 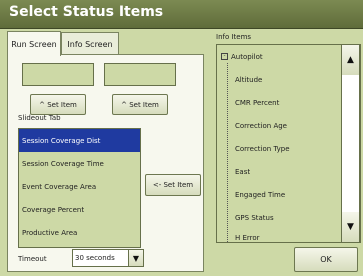 What do you see at coordinates (350, 143) in the screenshot?
I see `info-items-scrollbar: ▲ ▼` at bounding box center [350, 143].